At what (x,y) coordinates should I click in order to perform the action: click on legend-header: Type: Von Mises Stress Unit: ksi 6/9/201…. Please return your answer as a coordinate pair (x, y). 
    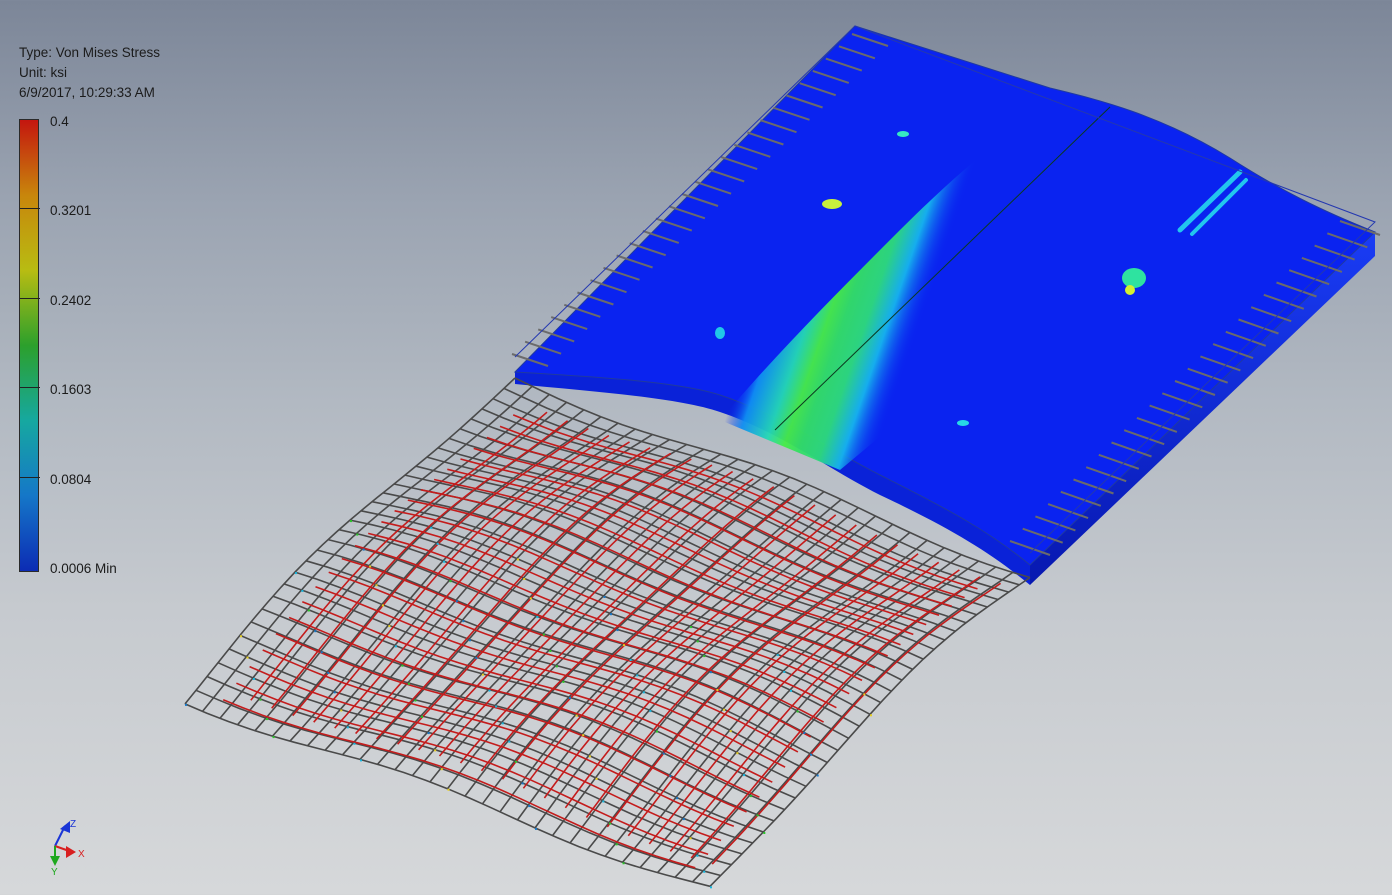
    Looking at the image, I should click on (89, 73).